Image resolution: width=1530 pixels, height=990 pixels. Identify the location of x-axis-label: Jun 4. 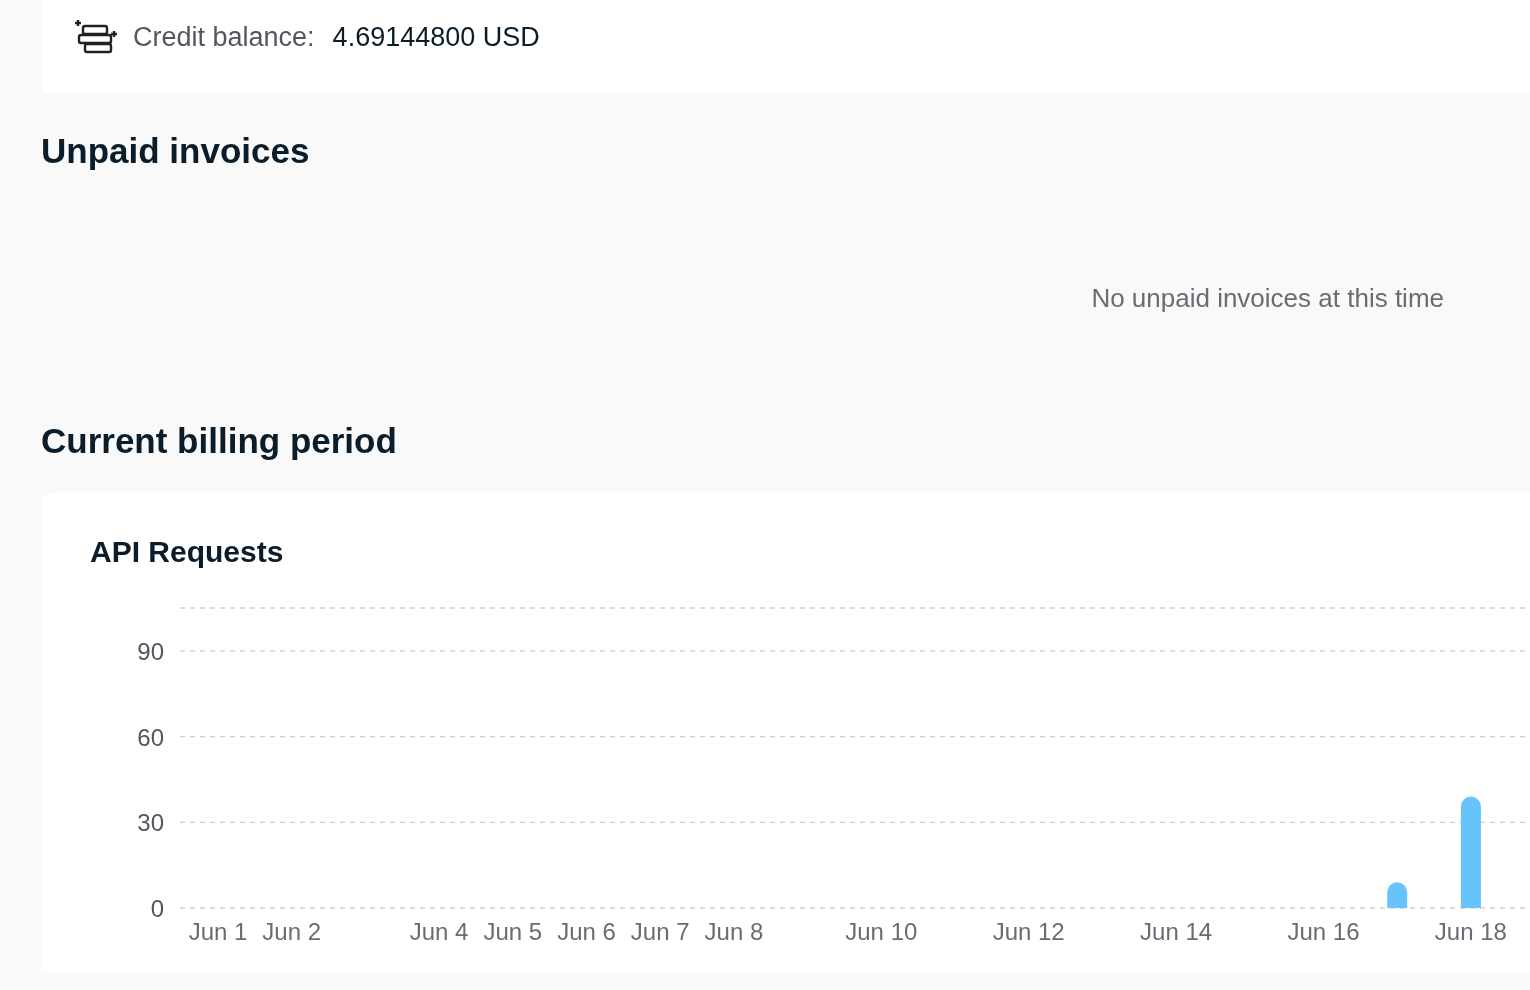
(439, 931).